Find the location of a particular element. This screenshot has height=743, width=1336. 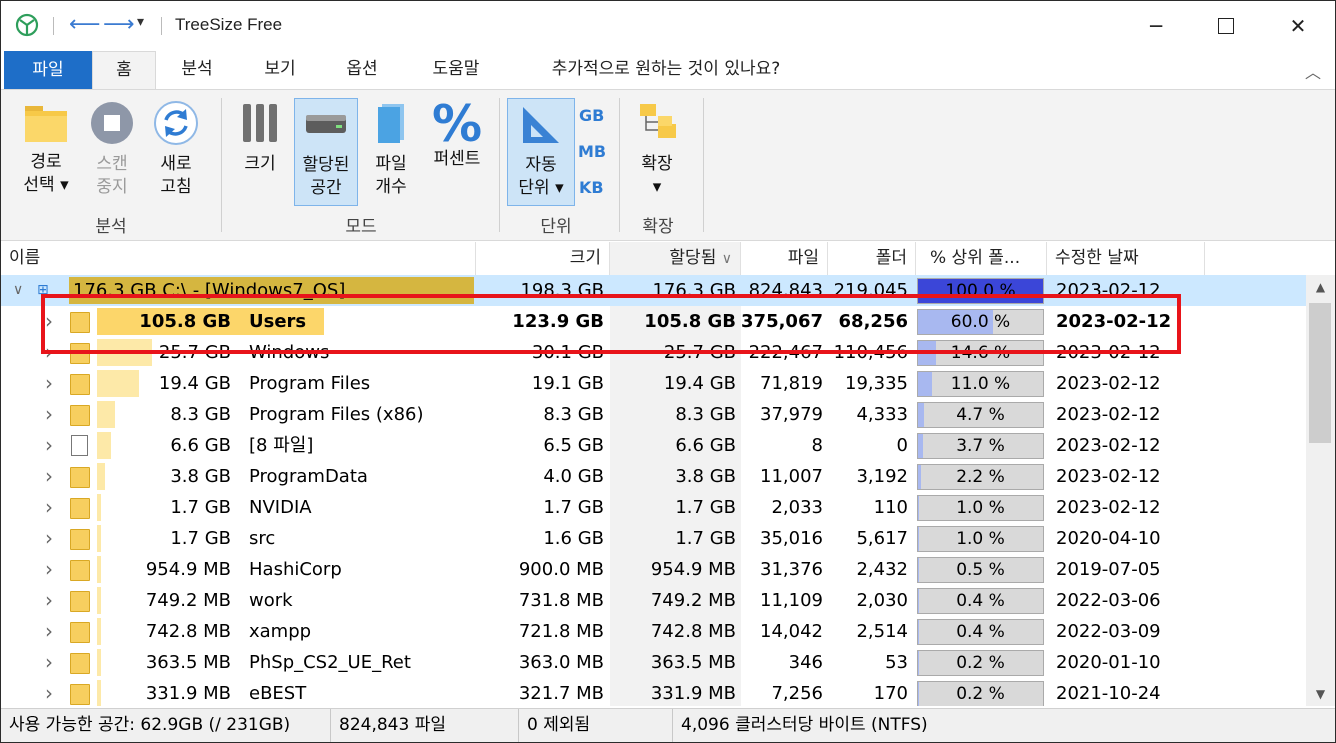

scroll-down-icon: ▼ is located at coordinates (1320, 694).